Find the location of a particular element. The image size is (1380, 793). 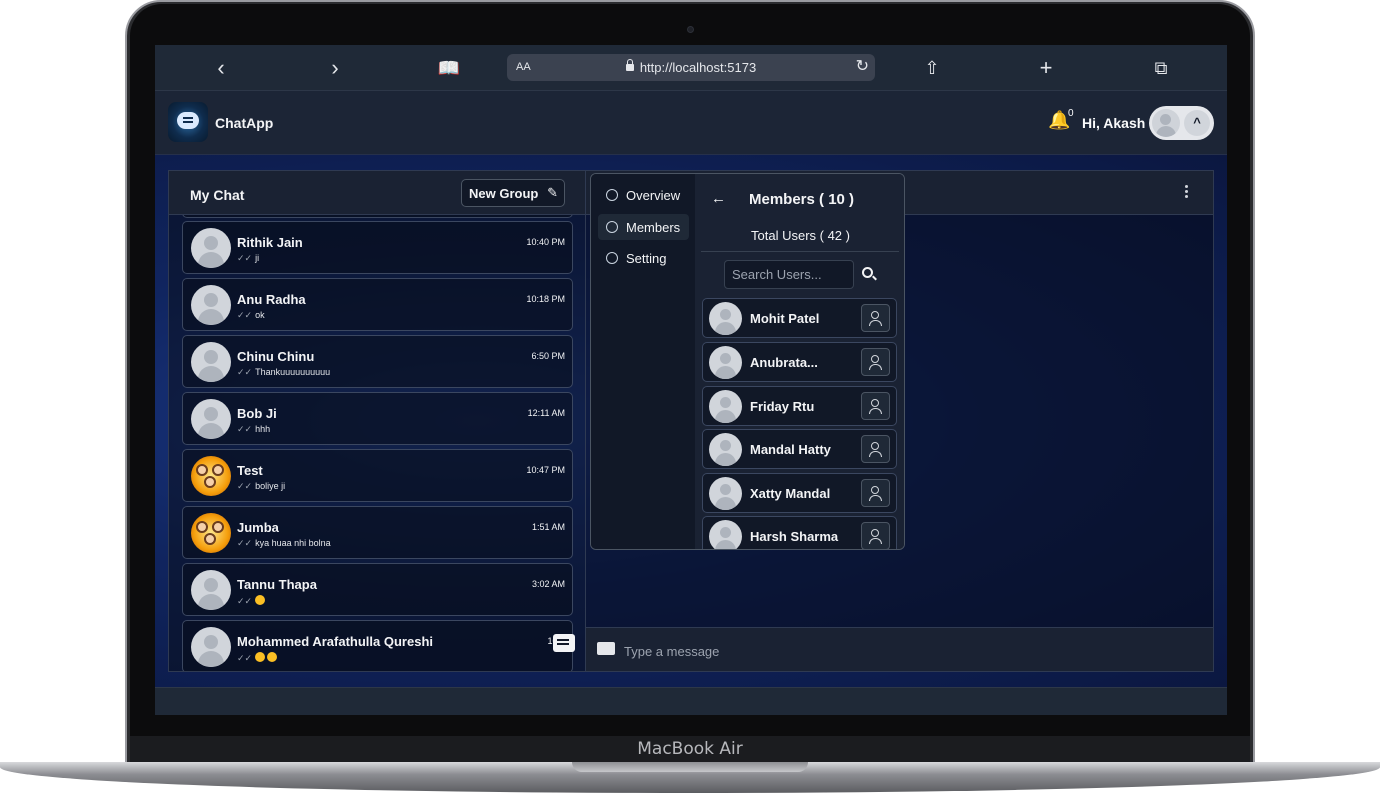

member-name: Friday Rtu is located at coordinates (782, 406).